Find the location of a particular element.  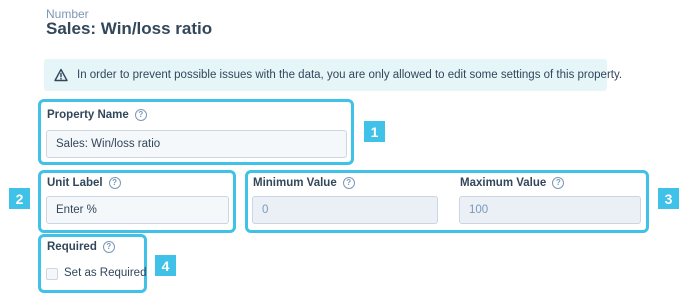

page-title: Sales: Win/loss ratio is located at coordinates (129, 28).